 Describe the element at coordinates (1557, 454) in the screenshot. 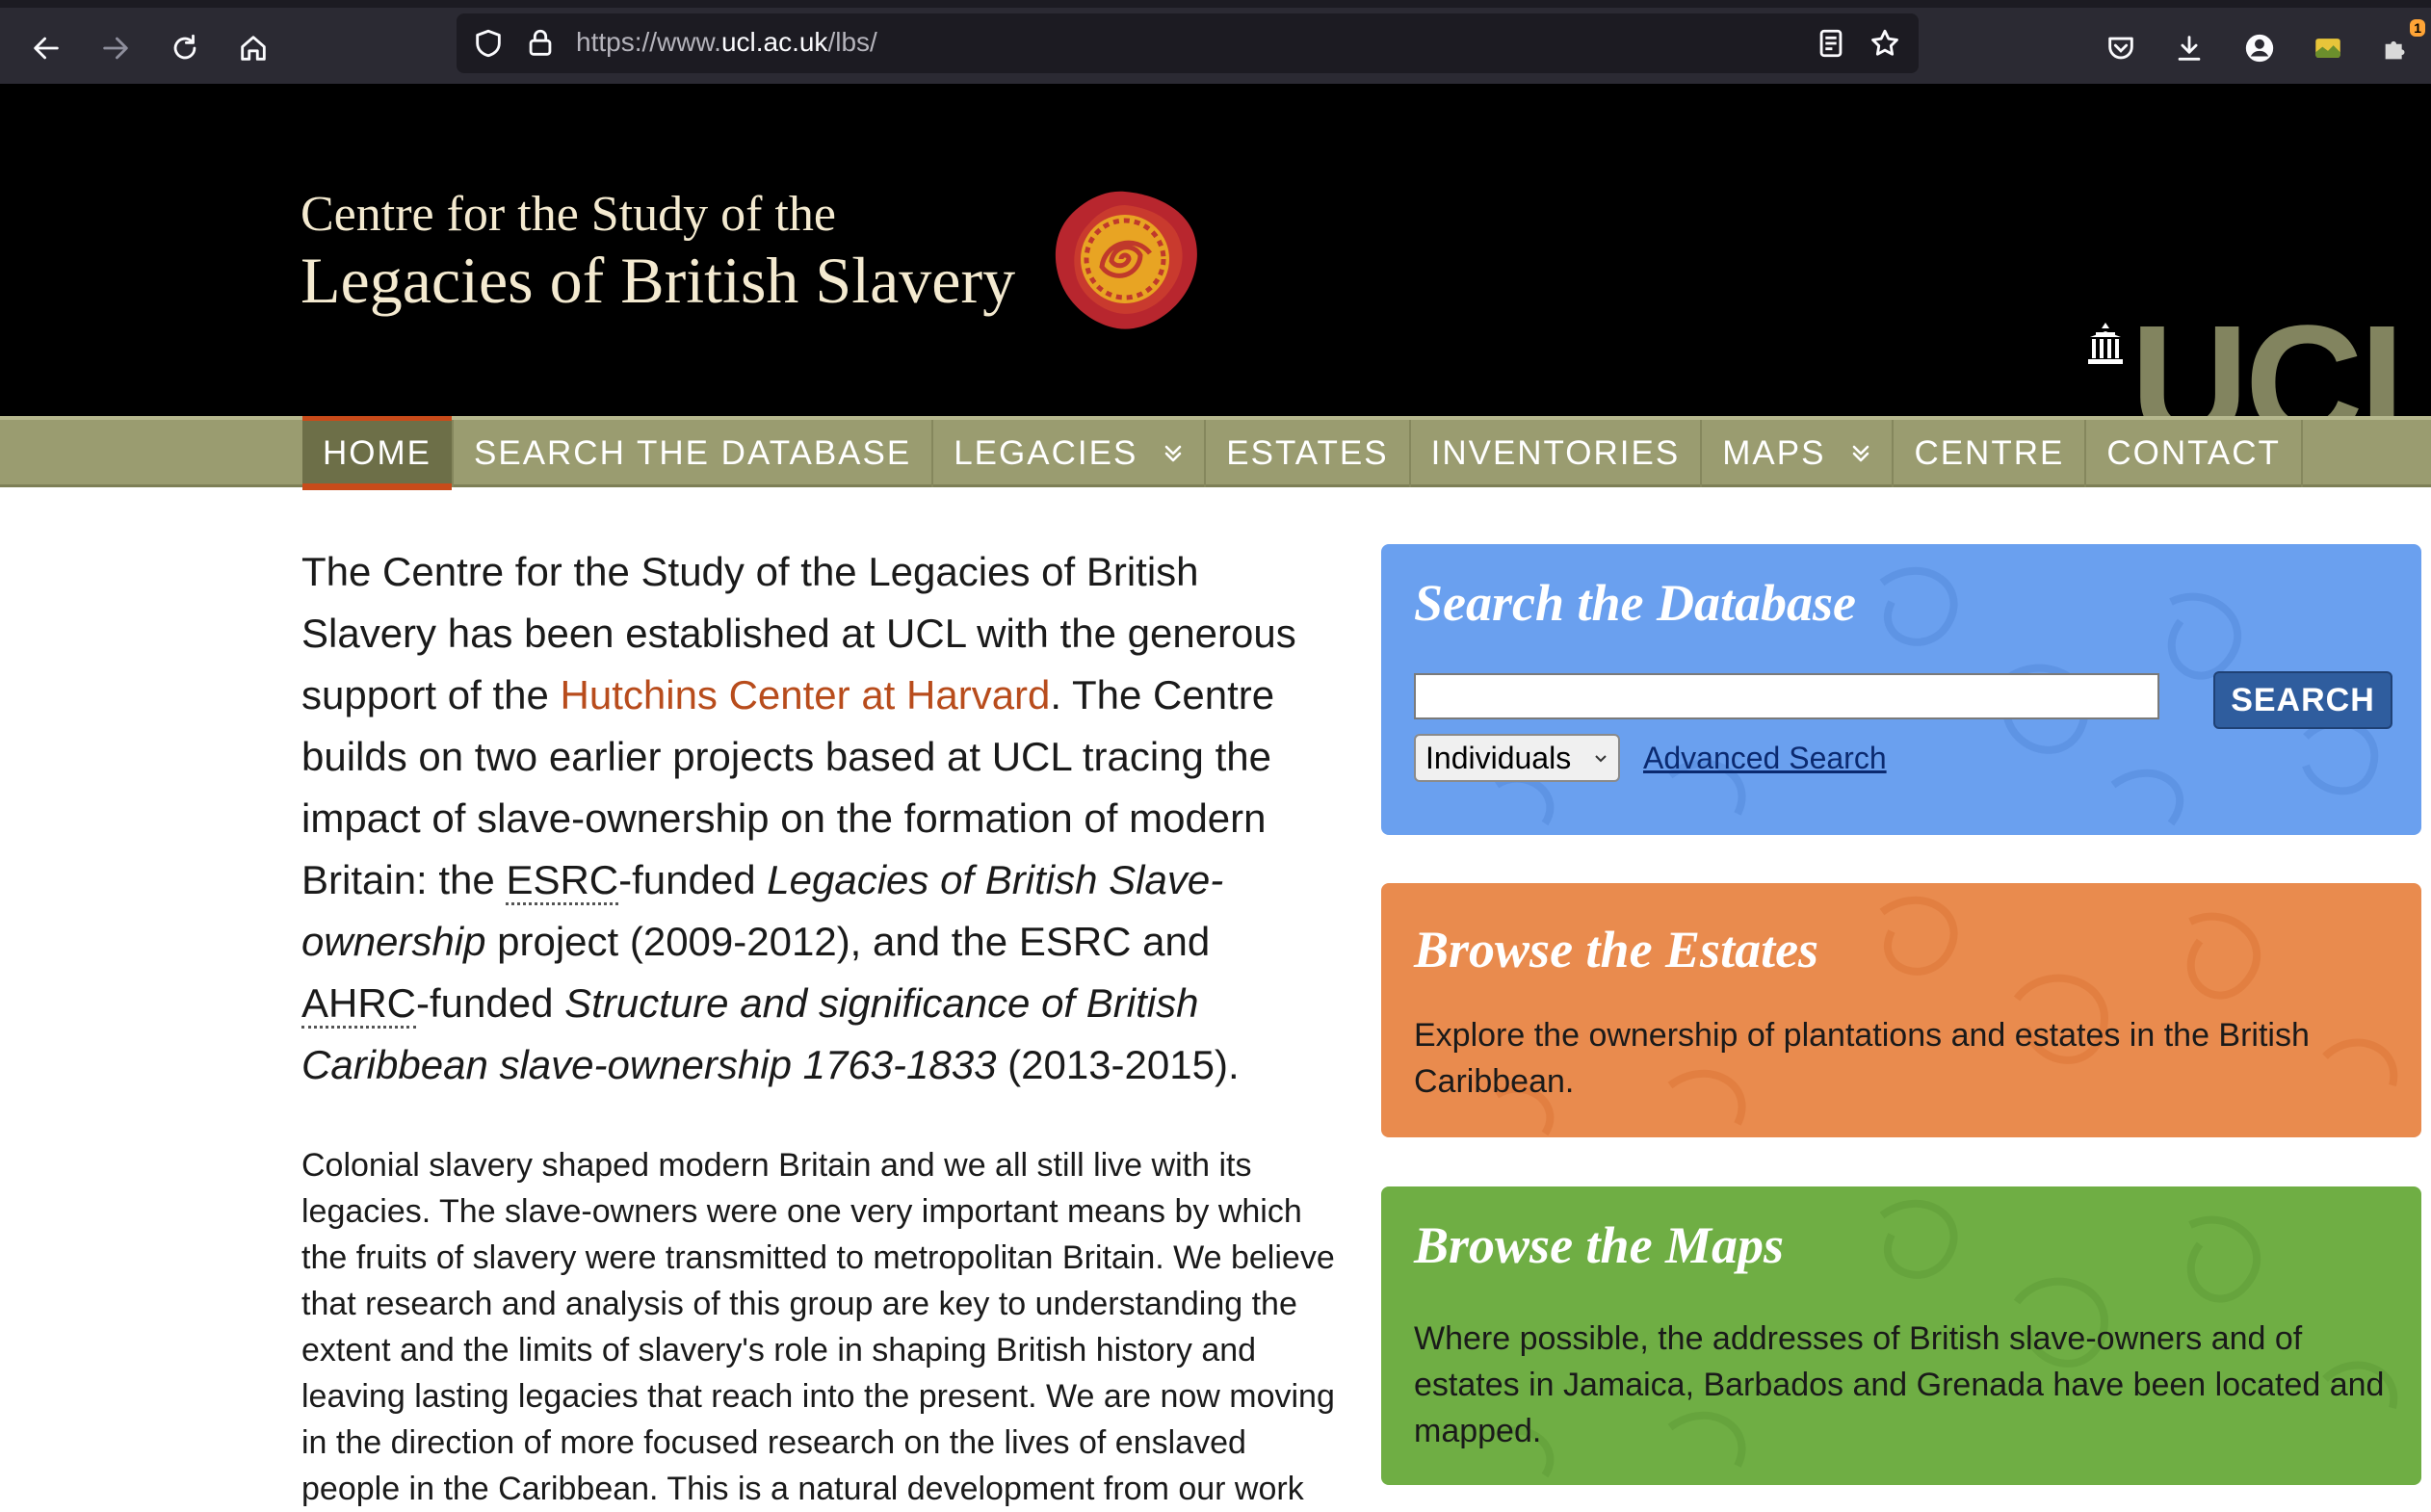

I see `nav-item-inventories: INVENTORIES` at that location.